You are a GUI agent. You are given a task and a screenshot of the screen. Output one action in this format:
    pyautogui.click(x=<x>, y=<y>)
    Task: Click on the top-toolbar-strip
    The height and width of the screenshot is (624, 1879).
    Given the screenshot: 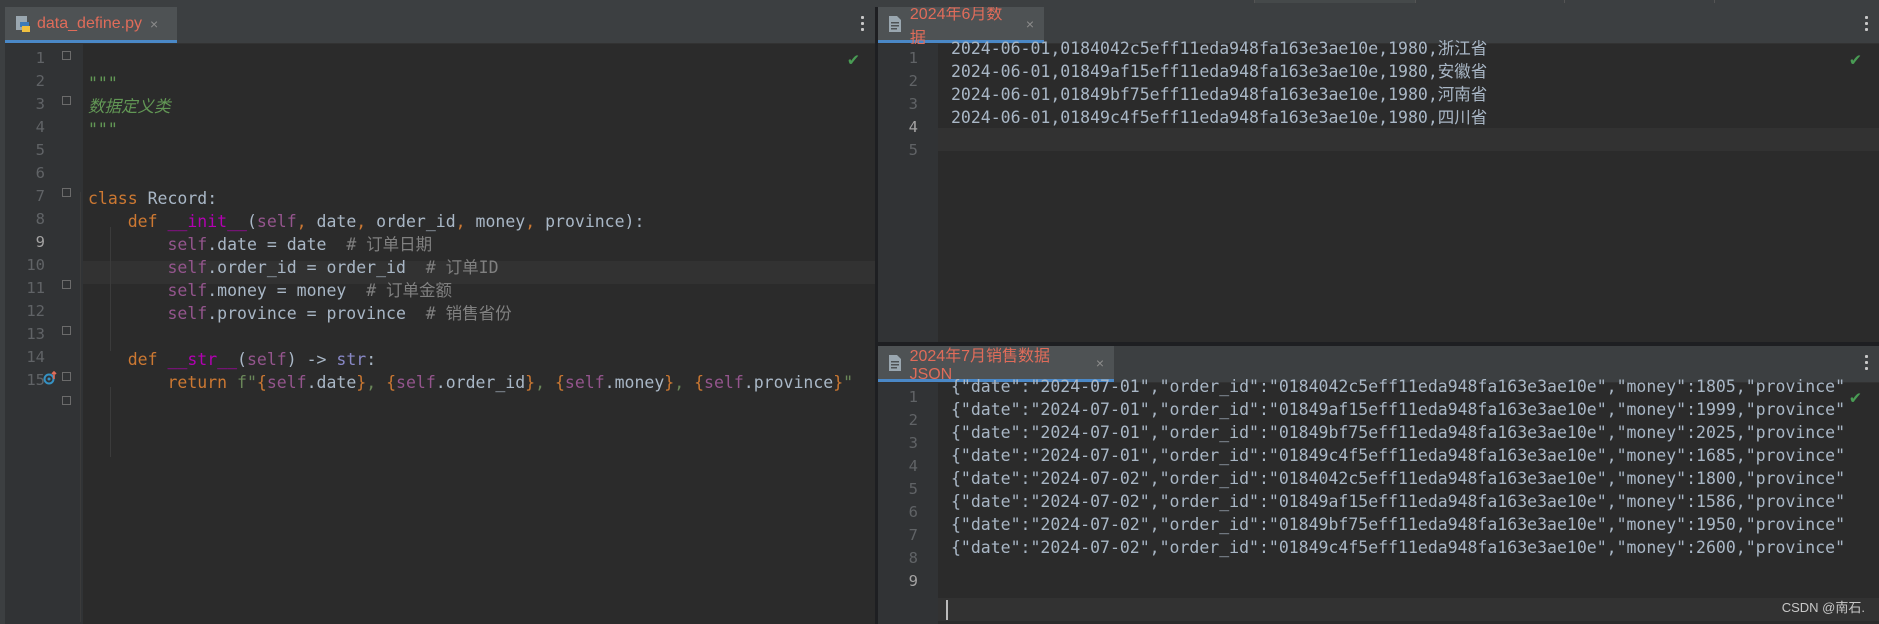 What is the action you would take?
    pyautogui.click(x=939, y=3)
    